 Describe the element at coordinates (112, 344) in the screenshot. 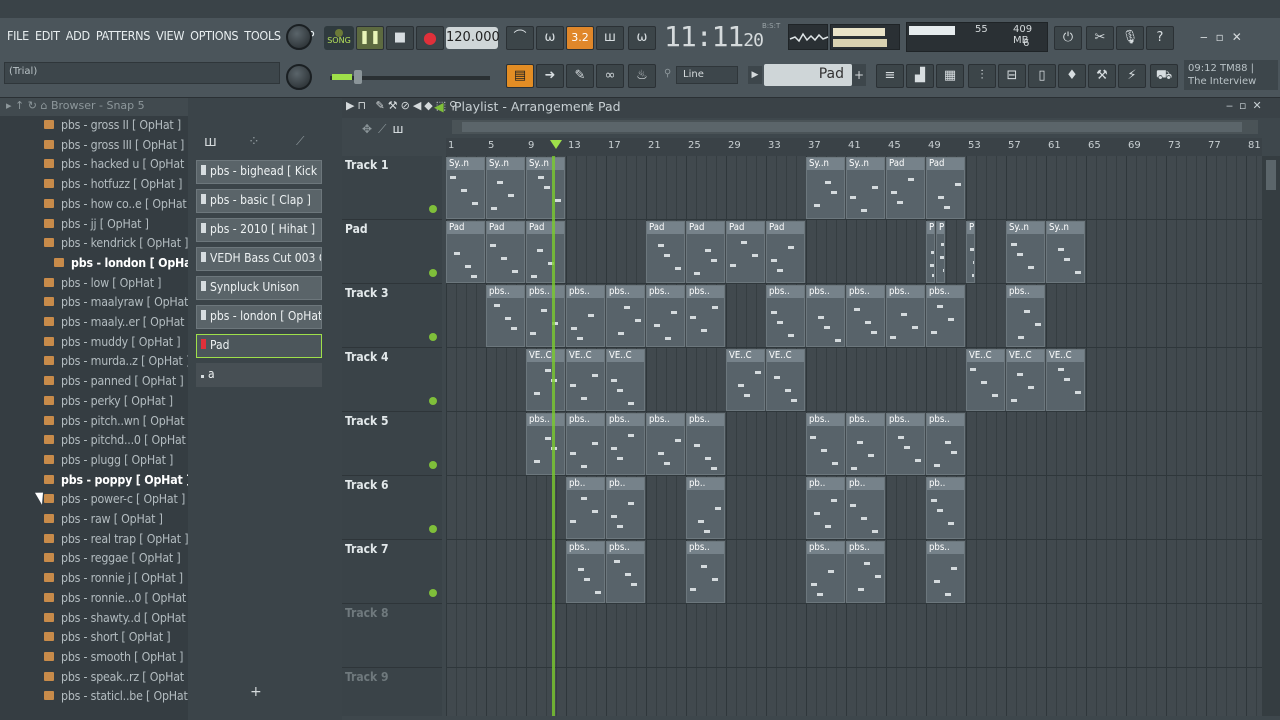

I see `browser-item: pbs - muddy [ OpHat ]` at that location.